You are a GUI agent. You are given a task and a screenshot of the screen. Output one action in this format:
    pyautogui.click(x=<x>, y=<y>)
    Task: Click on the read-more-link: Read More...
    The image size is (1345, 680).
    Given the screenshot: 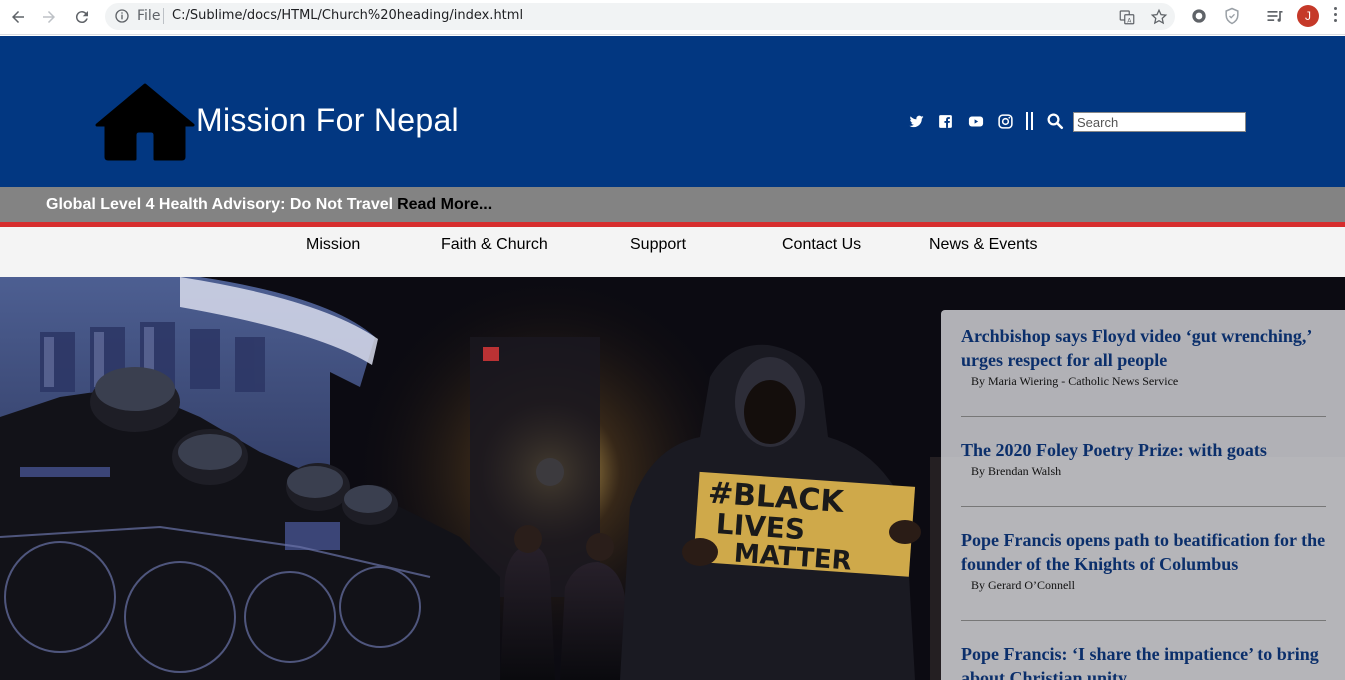 What is the action you would take?
    pyautogui.click(x=444, y=204)
    